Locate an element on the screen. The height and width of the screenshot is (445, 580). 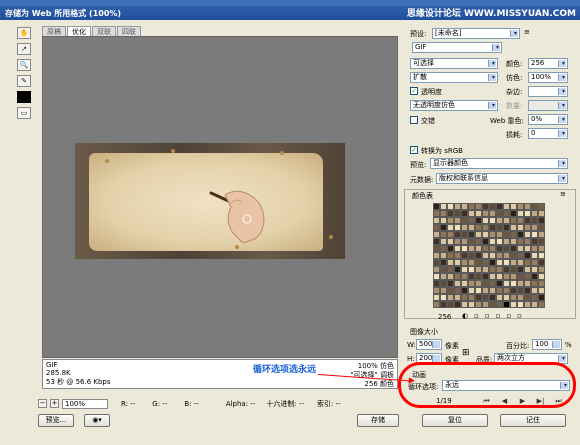
eyedropper-color-swatch is located at coordinates (24, 97).